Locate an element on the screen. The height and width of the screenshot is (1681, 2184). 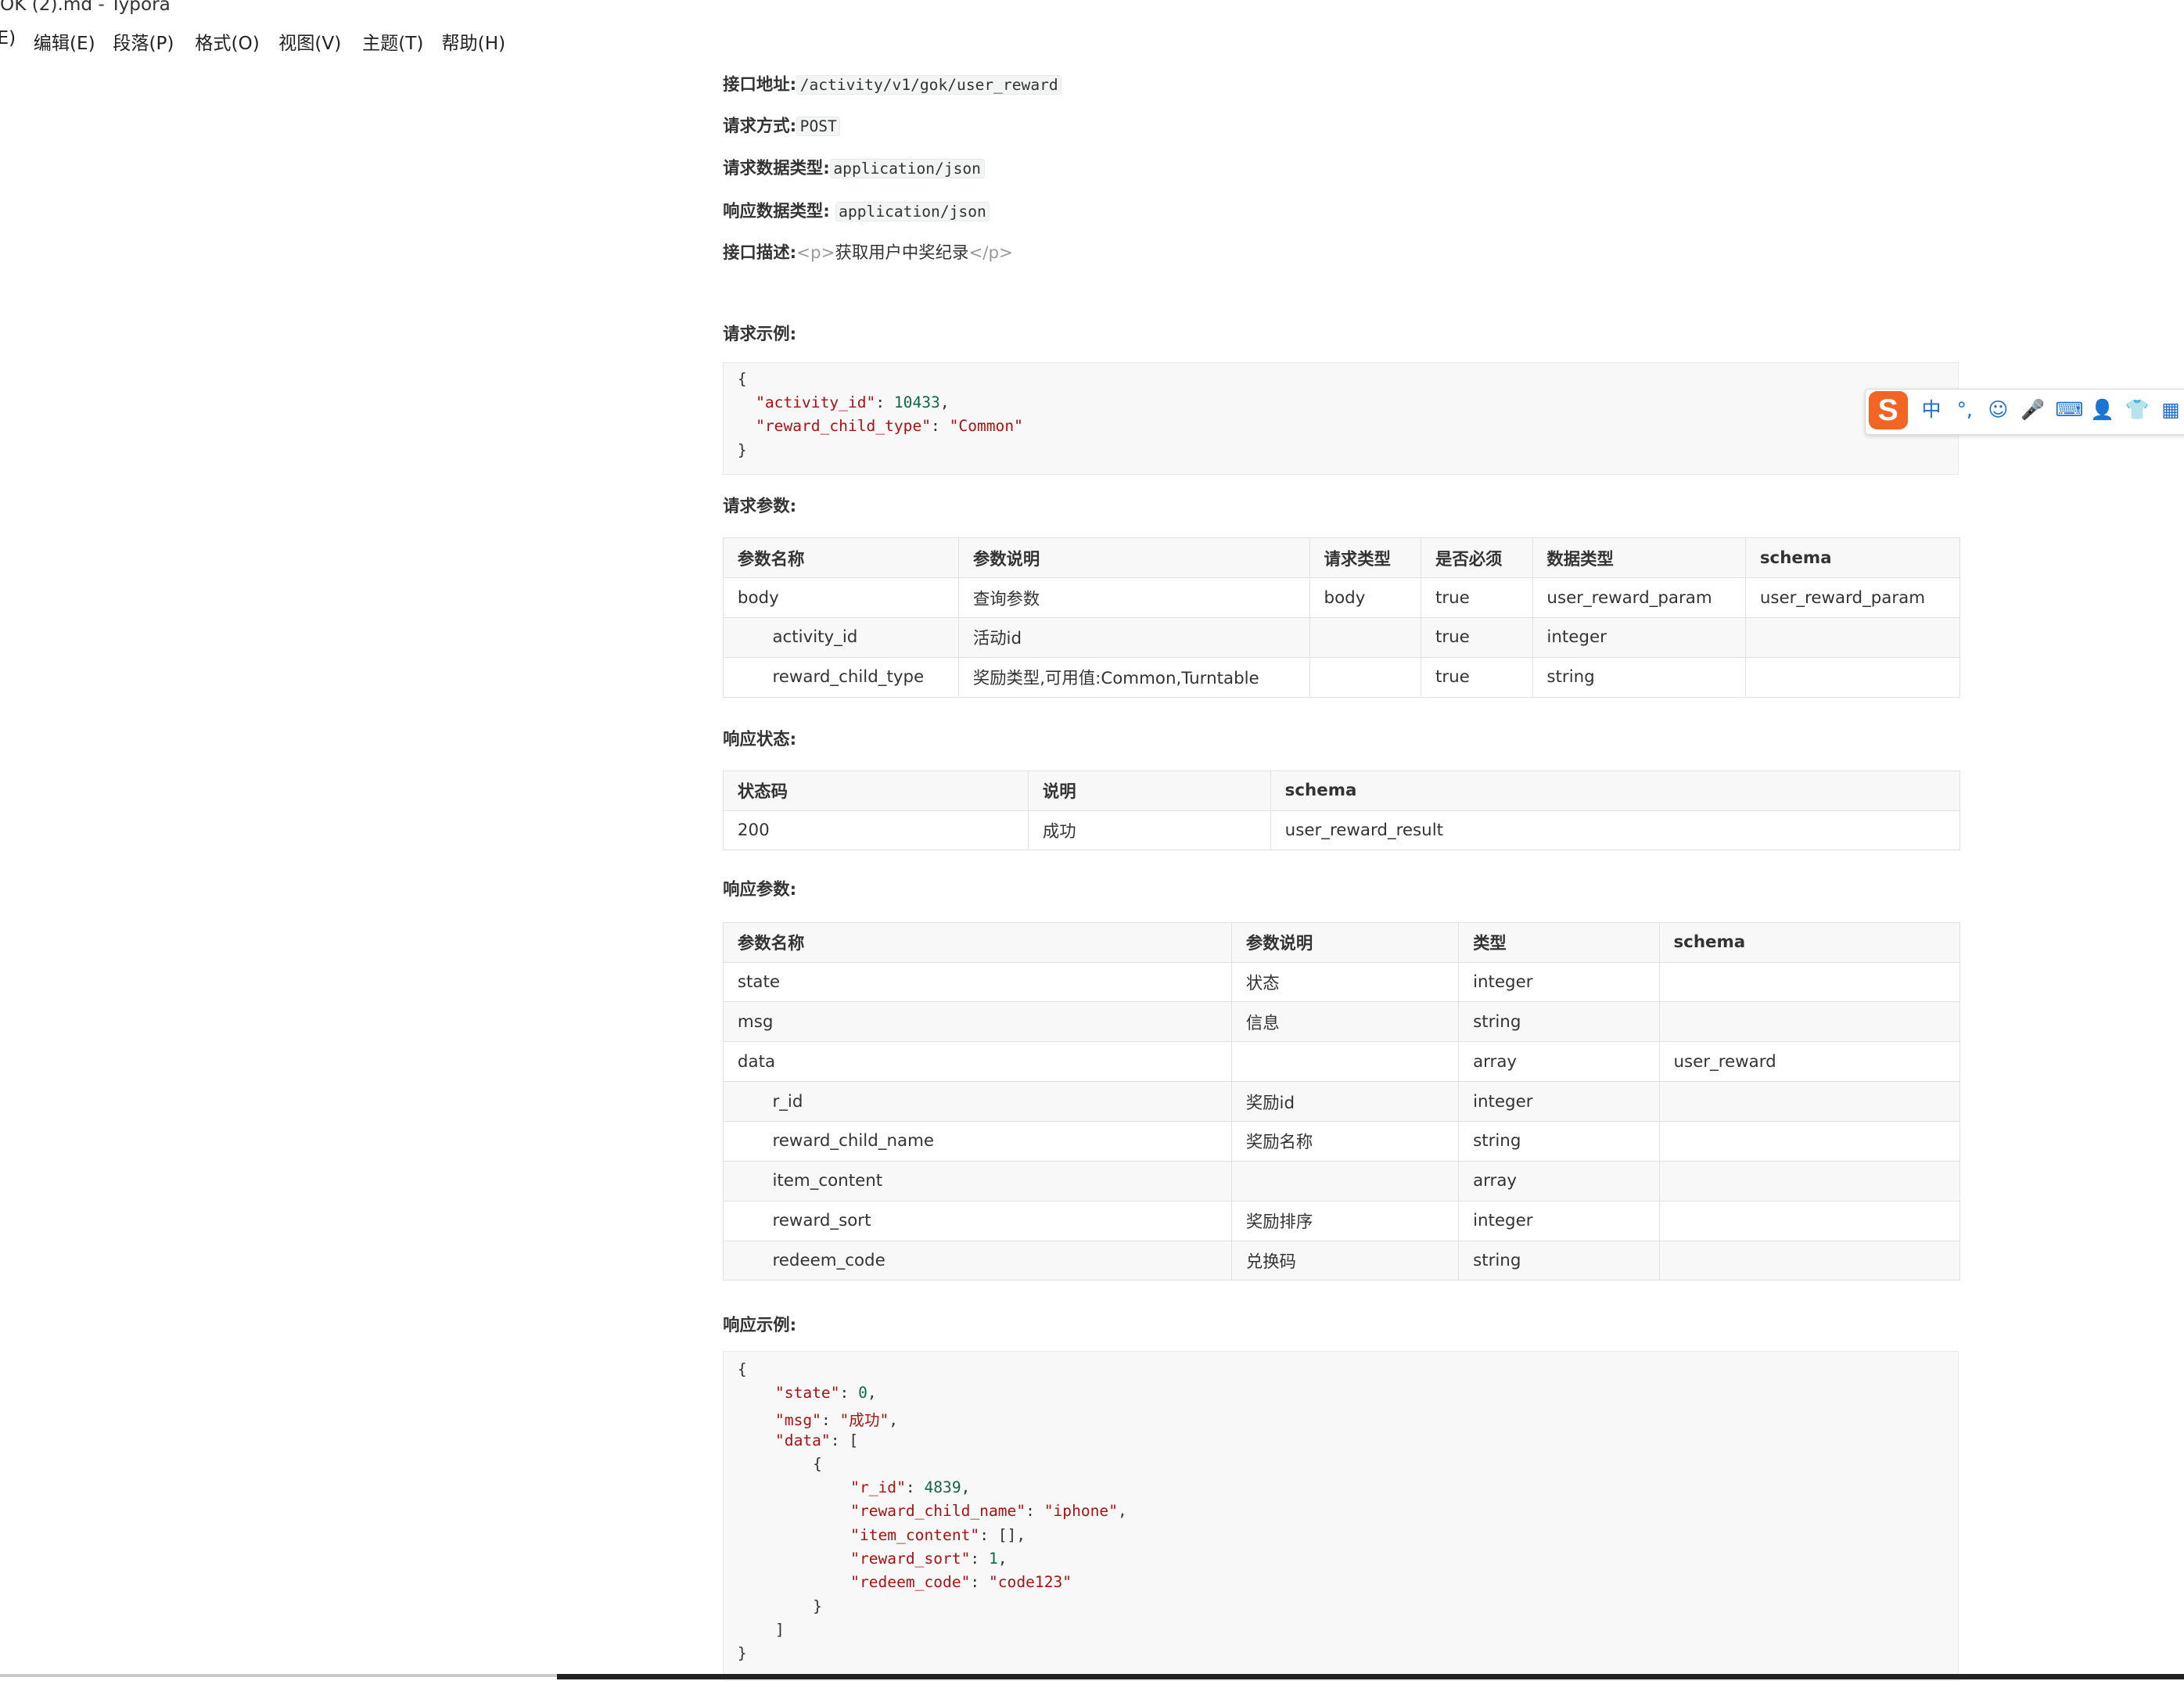
menu-theme: 主题(T) is located at coordinates (392, 41).